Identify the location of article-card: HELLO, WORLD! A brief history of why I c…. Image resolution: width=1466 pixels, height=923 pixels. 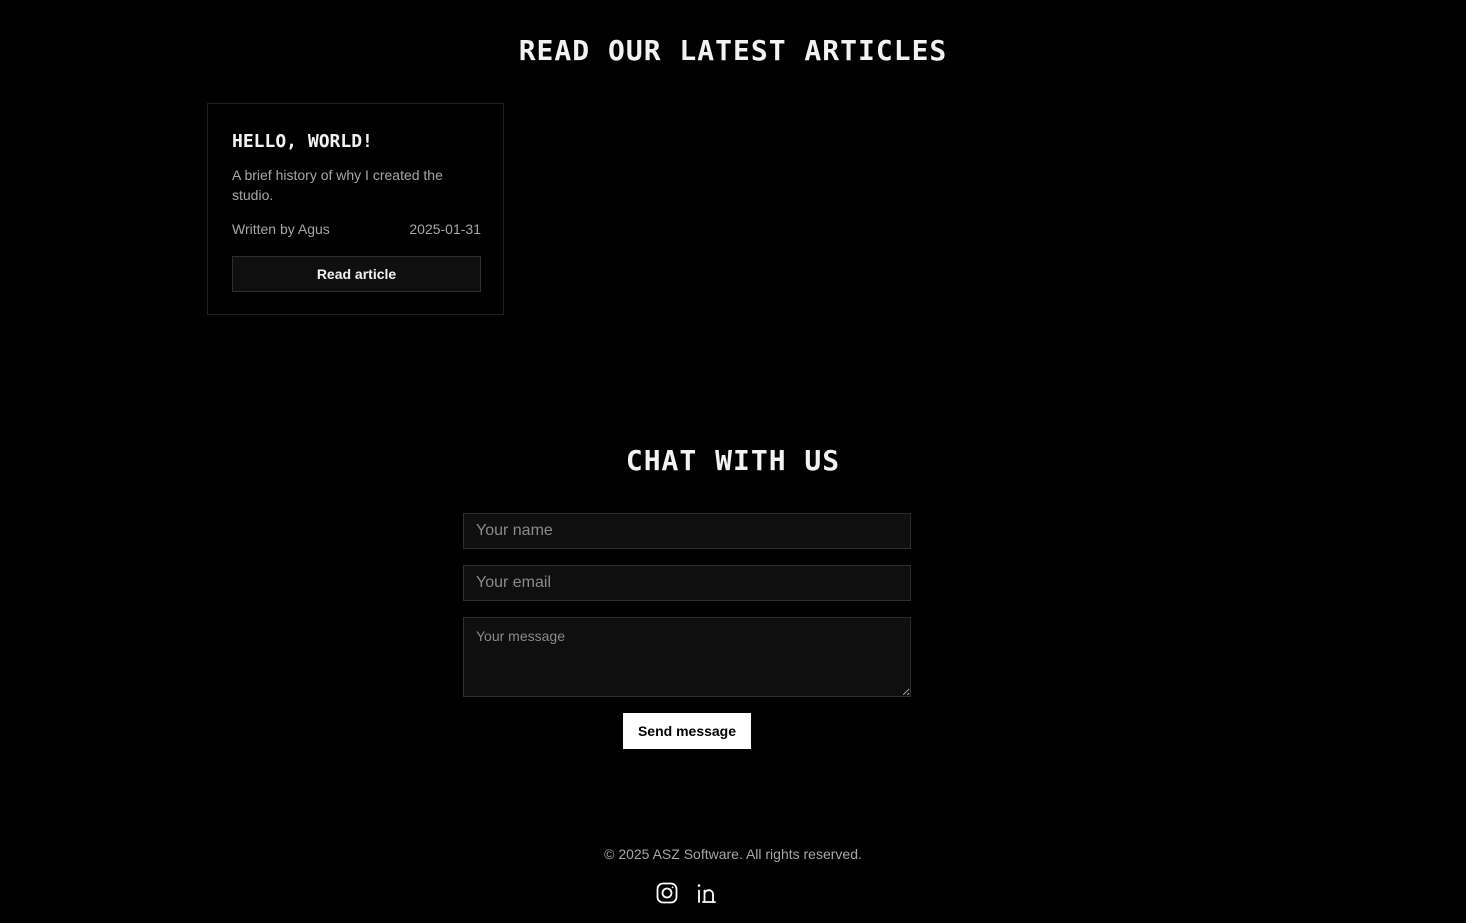
(355, 209).